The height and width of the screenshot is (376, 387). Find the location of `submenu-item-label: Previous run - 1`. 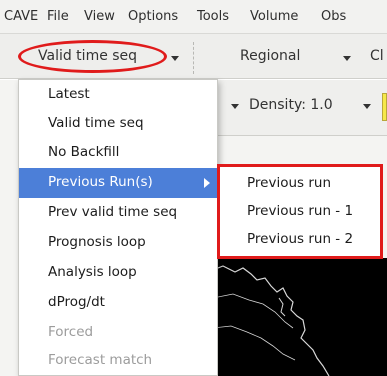

submenu-item-label: Previous run - 1 is located at coordinates (300, 211).